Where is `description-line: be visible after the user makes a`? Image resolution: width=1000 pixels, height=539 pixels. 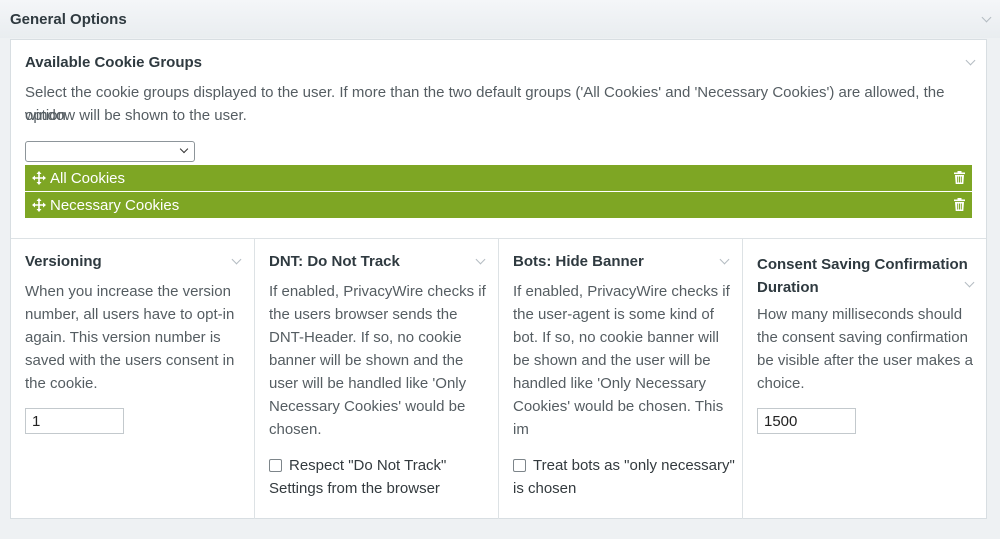 description-line: be visible after the user makes a is located at coordinates (865, 360).